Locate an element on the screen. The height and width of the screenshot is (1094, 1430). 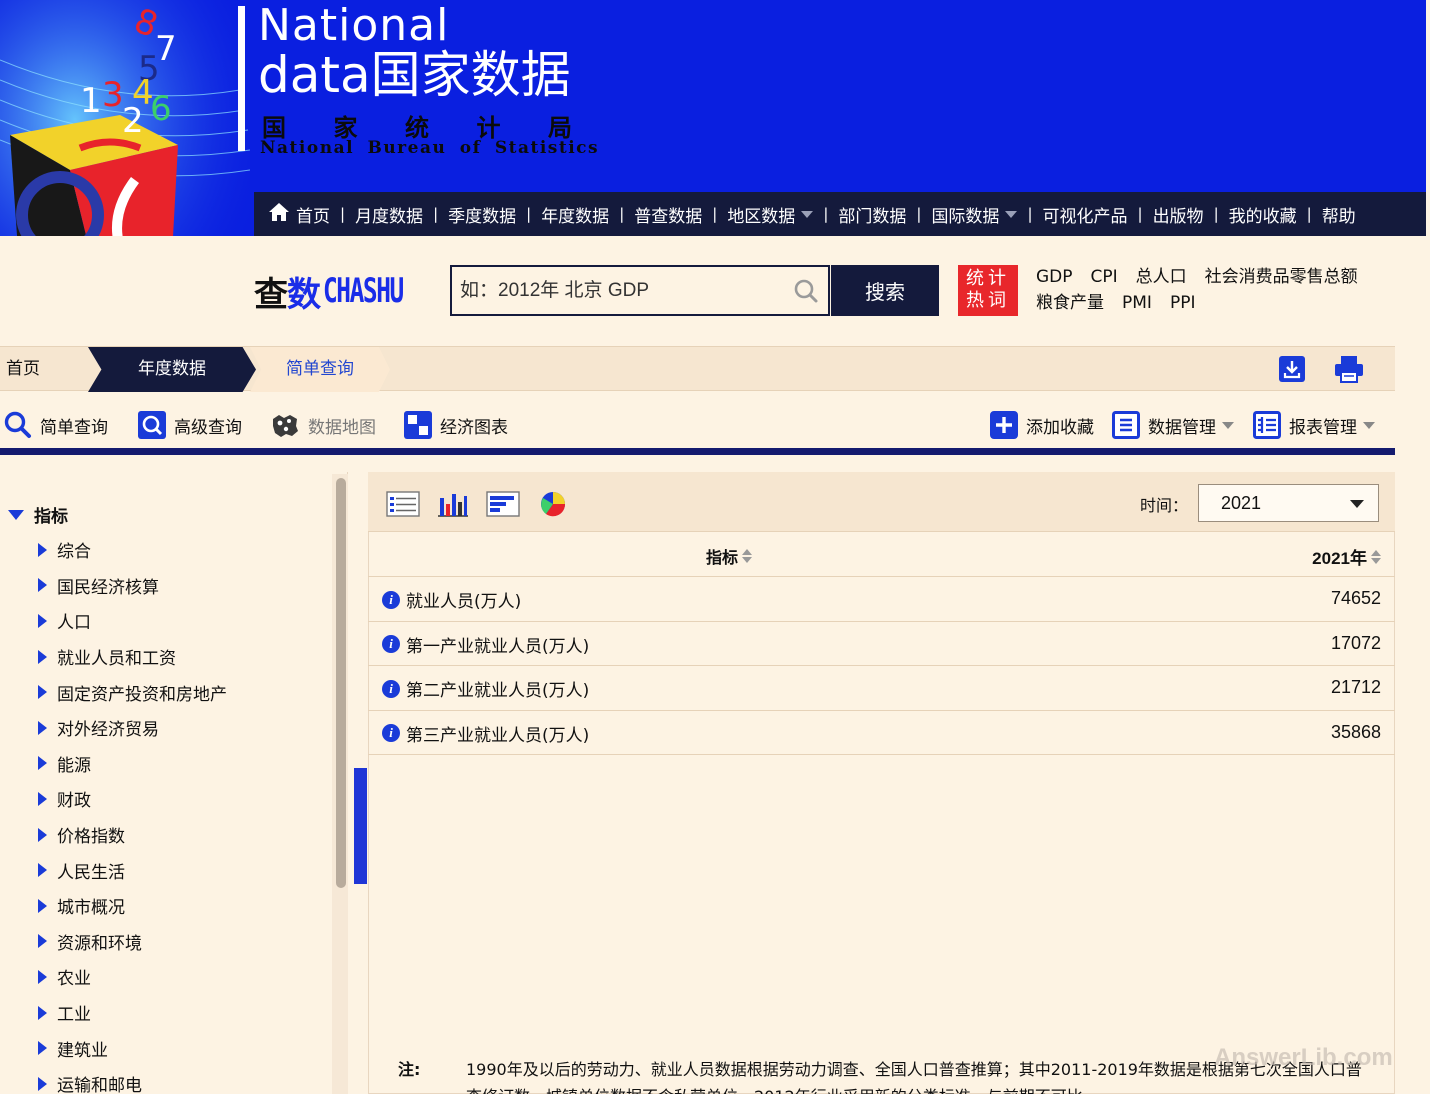
data-map-tool: 数据地图 is located at coordinates (323, 425).